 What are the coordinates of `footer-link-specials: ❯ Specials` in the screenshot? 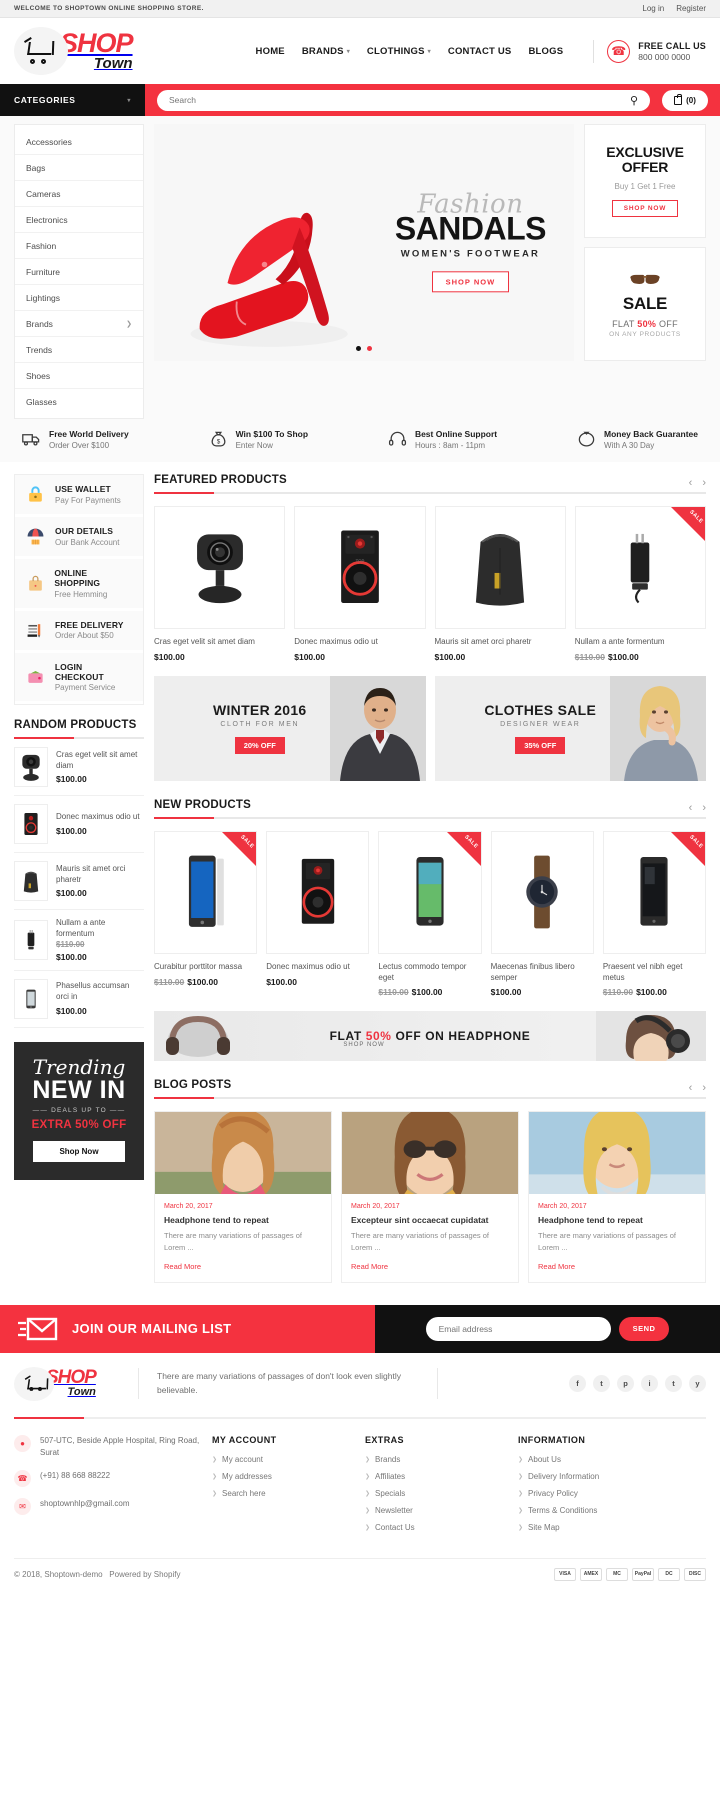 It's located at (437, 1493).